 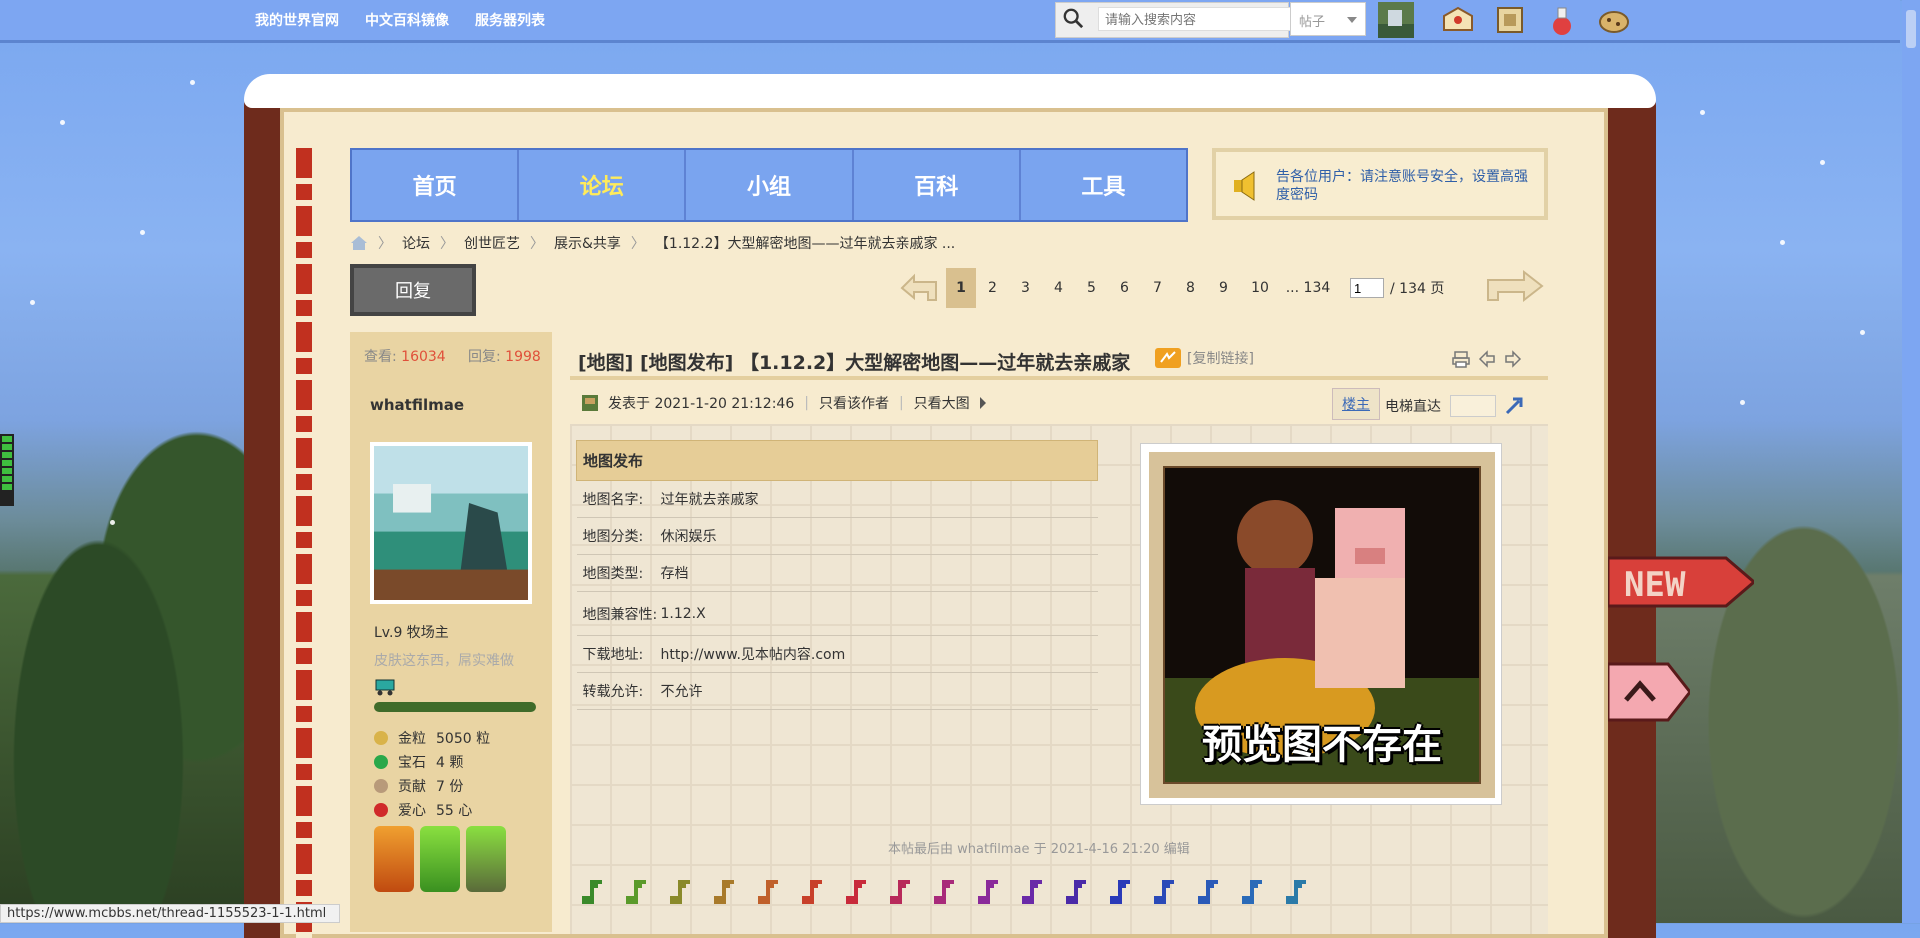 I want to click on avatar, so click(x=451, y=523).